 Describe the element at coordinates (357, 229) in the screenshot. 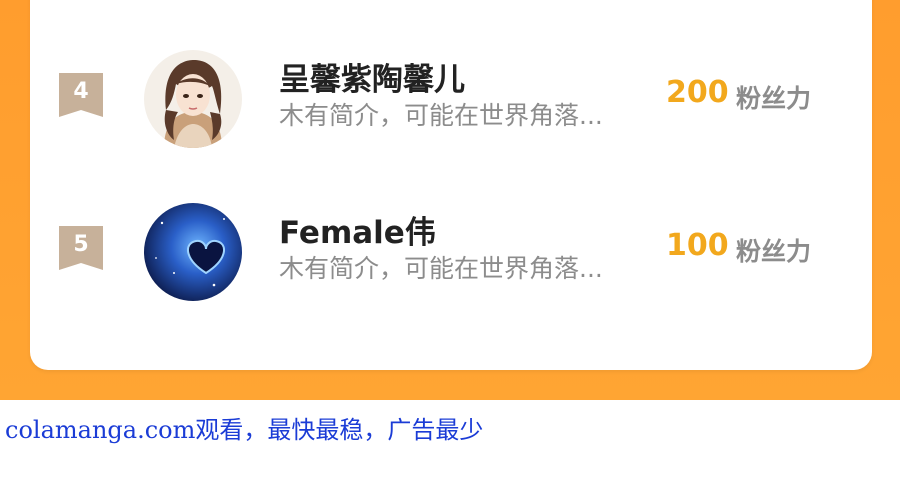

I see `user-name: Female伟` at that location.